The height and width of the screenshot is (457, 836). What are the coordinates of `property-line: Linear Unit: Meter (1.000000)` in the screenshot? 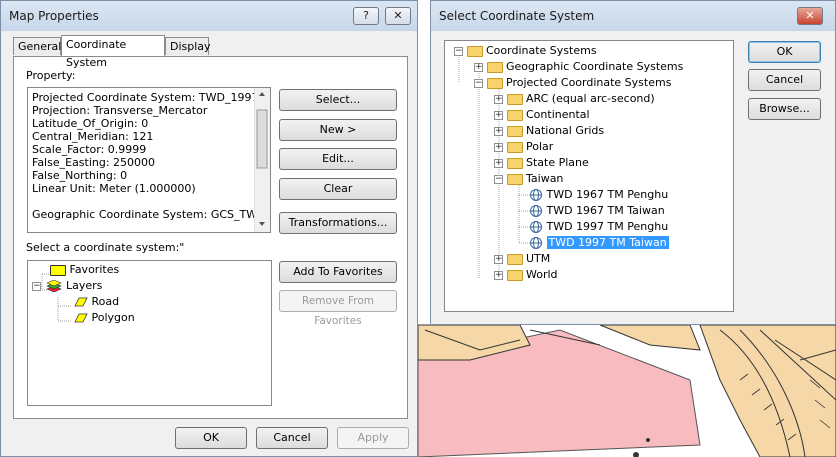 It's located at (114, 188).